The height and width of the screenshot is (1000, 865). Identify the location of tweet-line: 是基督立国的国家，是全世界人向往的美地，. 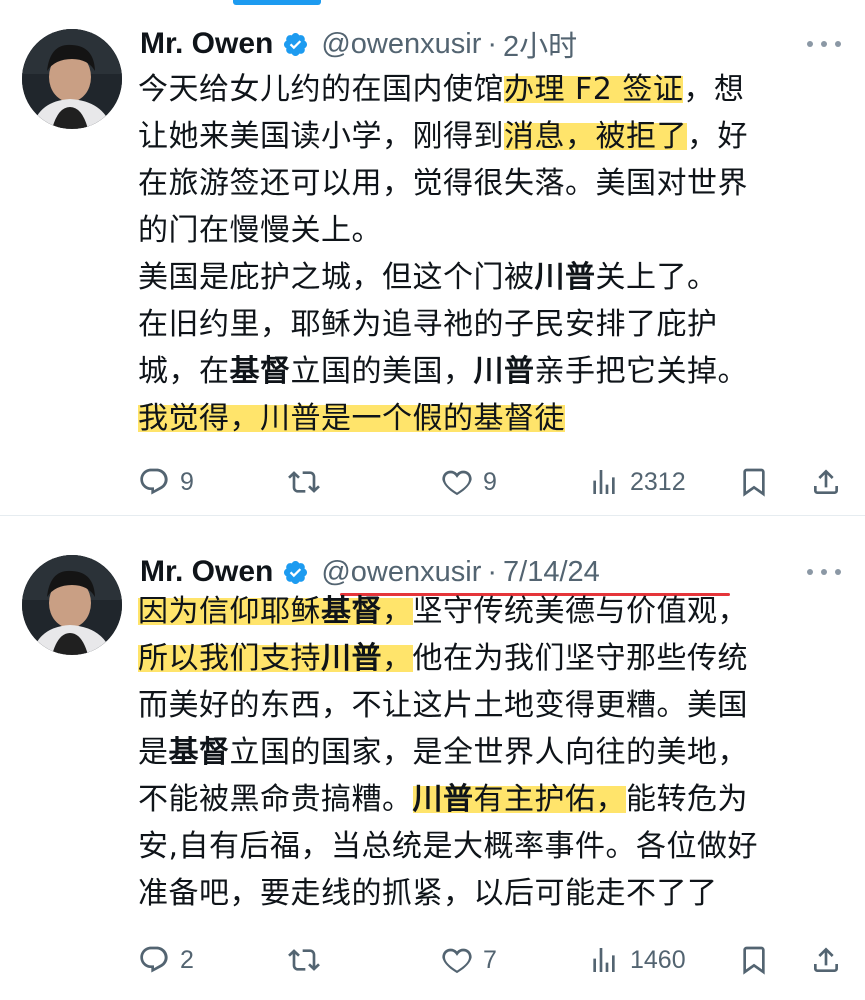
(443, 752).